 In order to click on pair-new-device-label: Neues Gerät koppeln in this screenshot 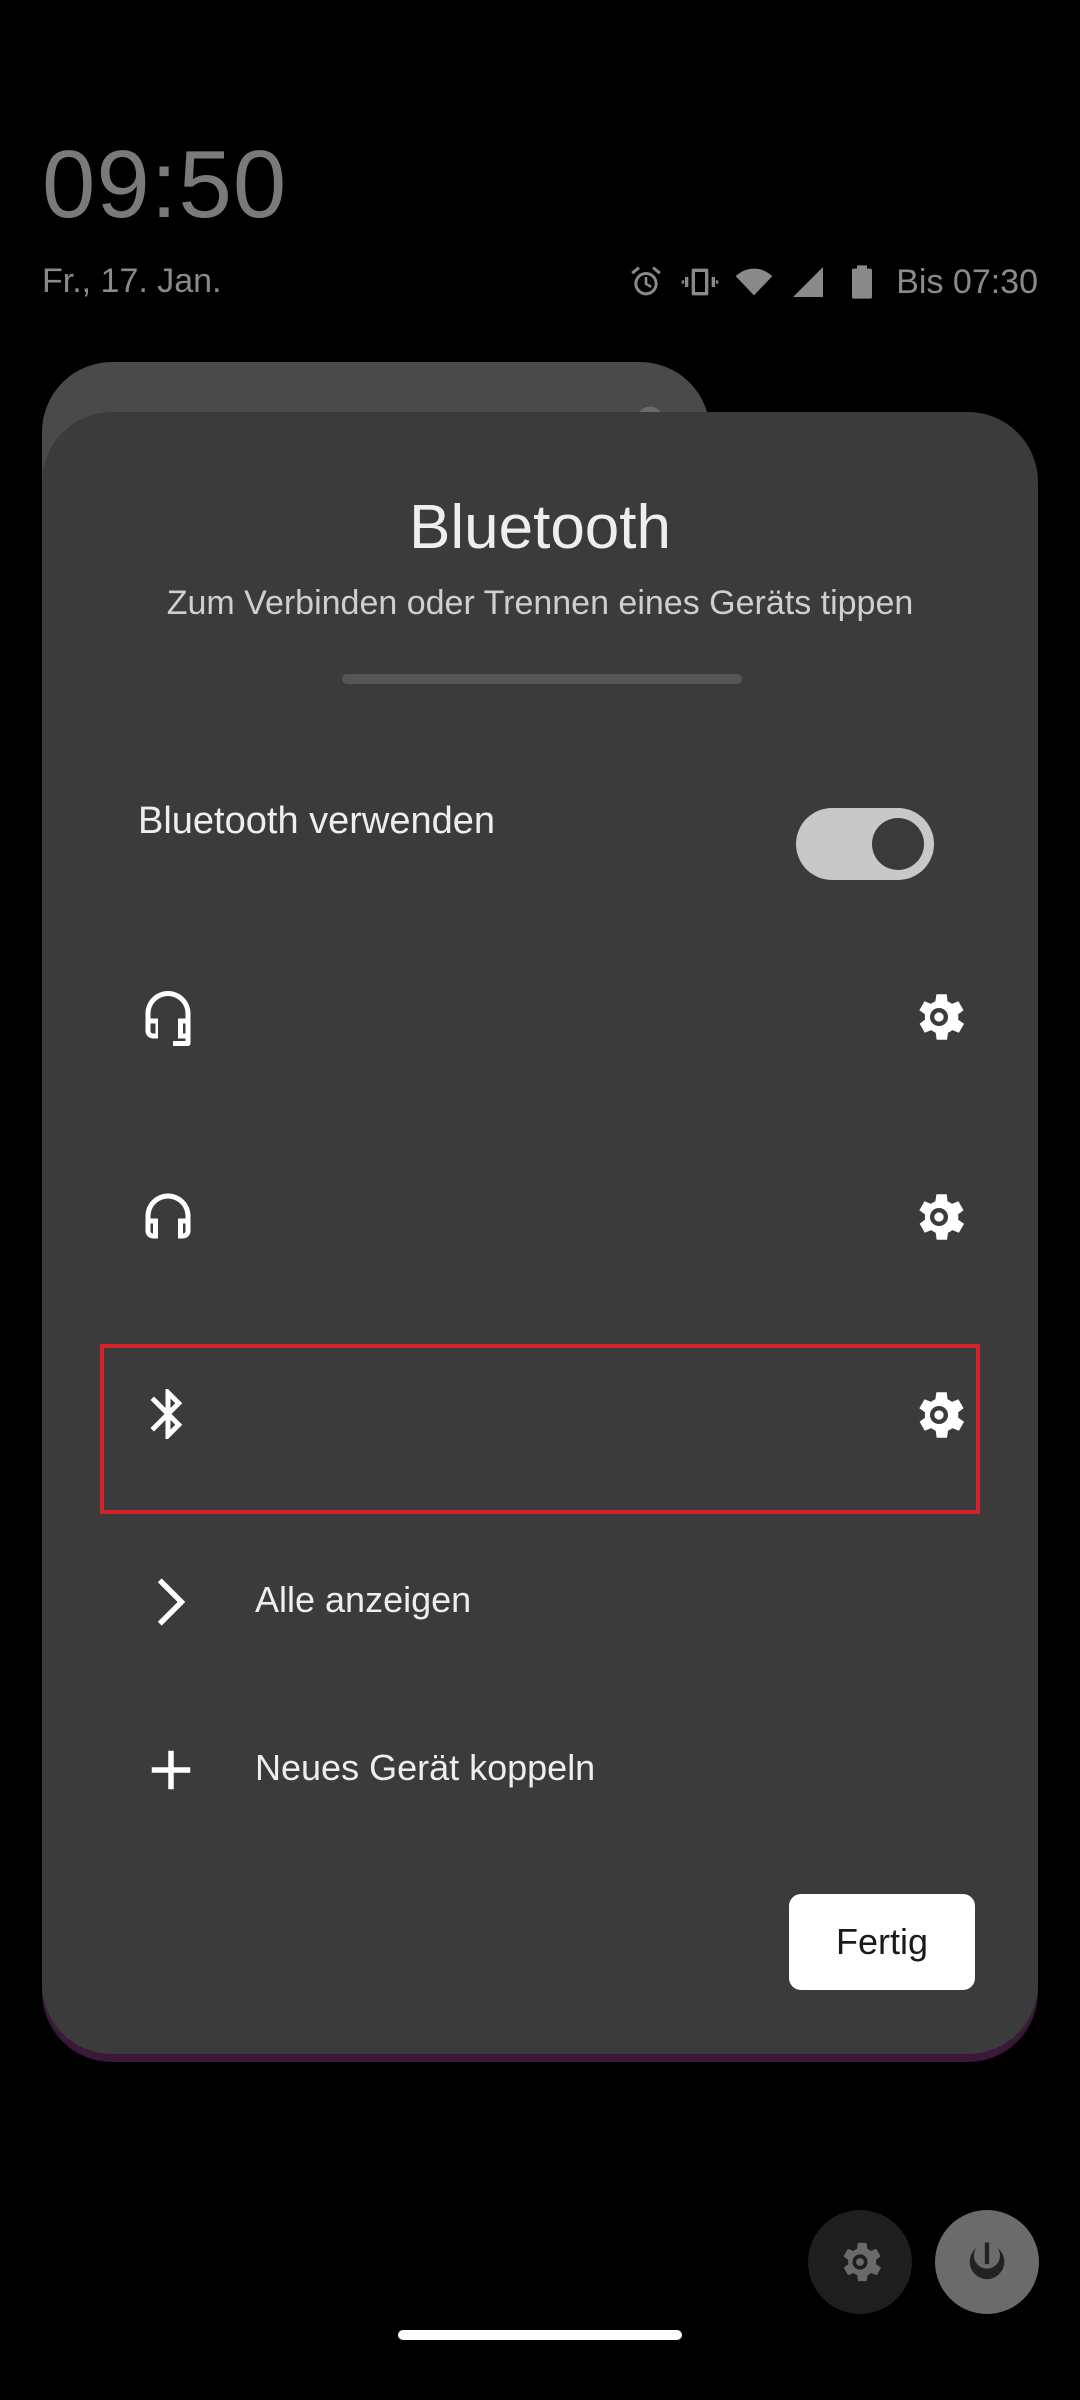, I will do `click(425, 1767)`.